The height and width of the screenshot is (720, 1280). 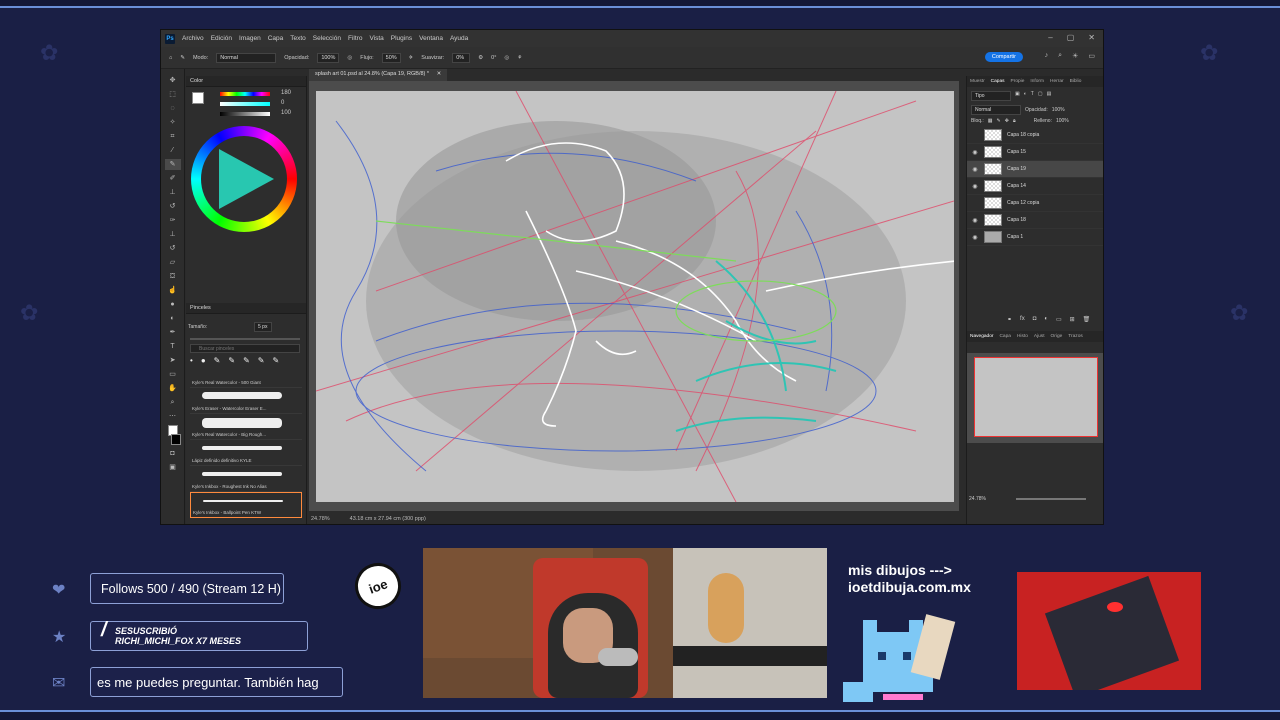 What do you see at coordinates (1046, 319) in the screenshot?
I see `adjustment-layer-icon: ◐` at bounding box center [1046, 319].